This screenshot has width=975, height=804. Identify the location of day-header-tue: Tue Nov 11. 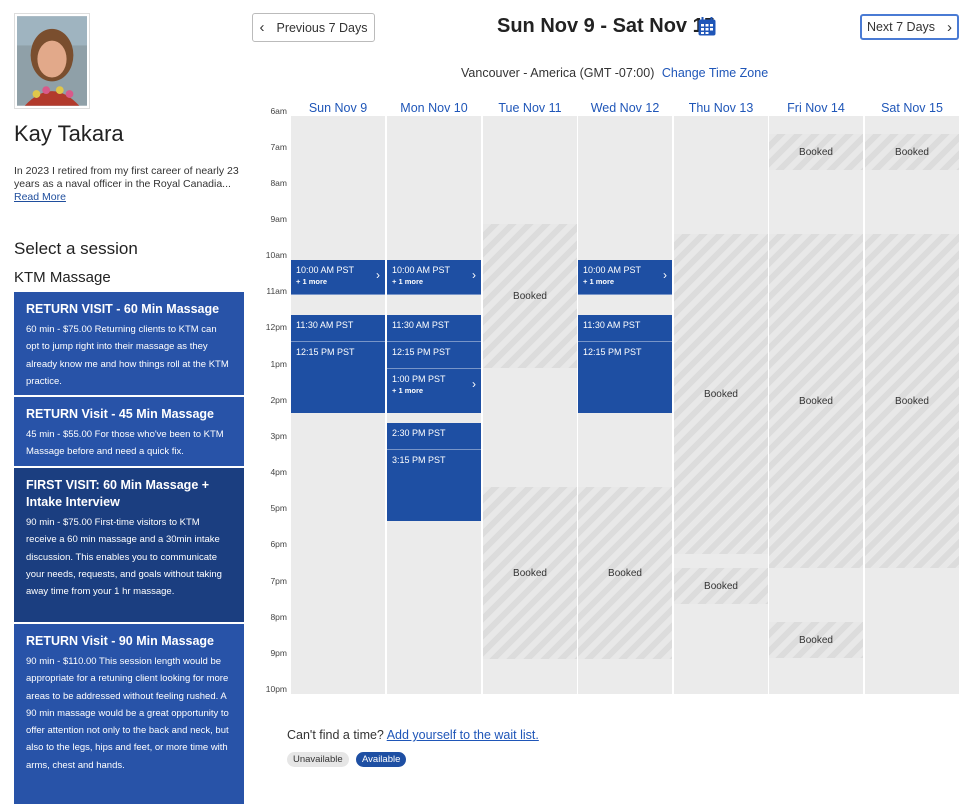
(530, 108).